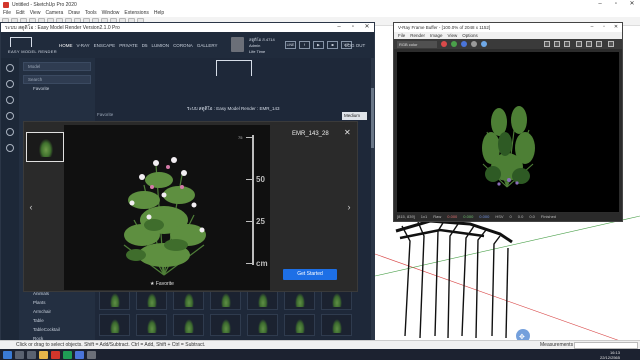 Image resolution: width=640 pixels, height=360 pixels. What do you see at coordinates (145, 45) in the screenshot?
I see `nav-d5: D5` at bounding box center [145, 45].